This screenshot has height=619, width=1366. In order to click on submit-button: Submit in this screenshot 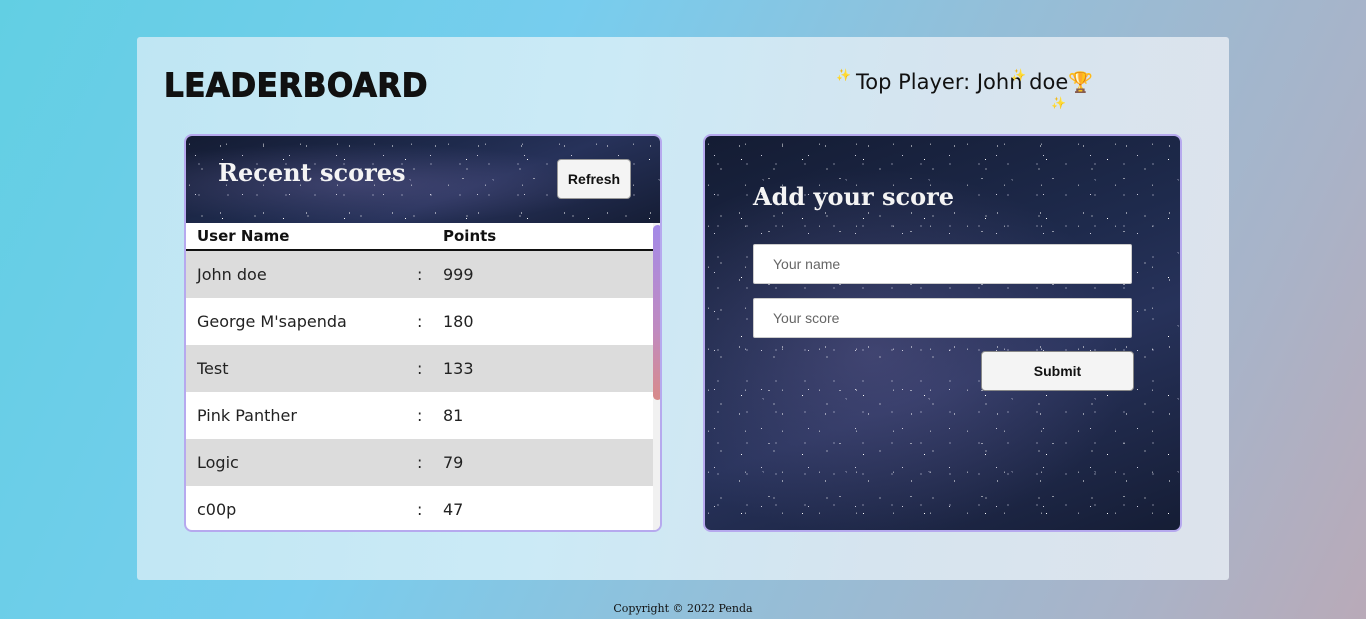, I will do `click(1057, 371)`.